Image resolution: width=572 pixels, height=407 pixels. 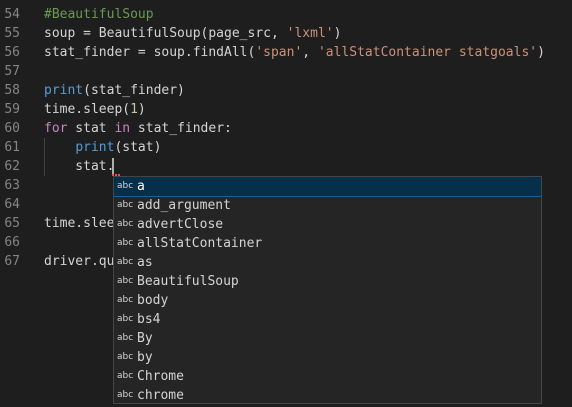 What do you see at coordinates (12, 109) in the screenshot?
I see `line-number: 59` at bounding box center [12, 109].